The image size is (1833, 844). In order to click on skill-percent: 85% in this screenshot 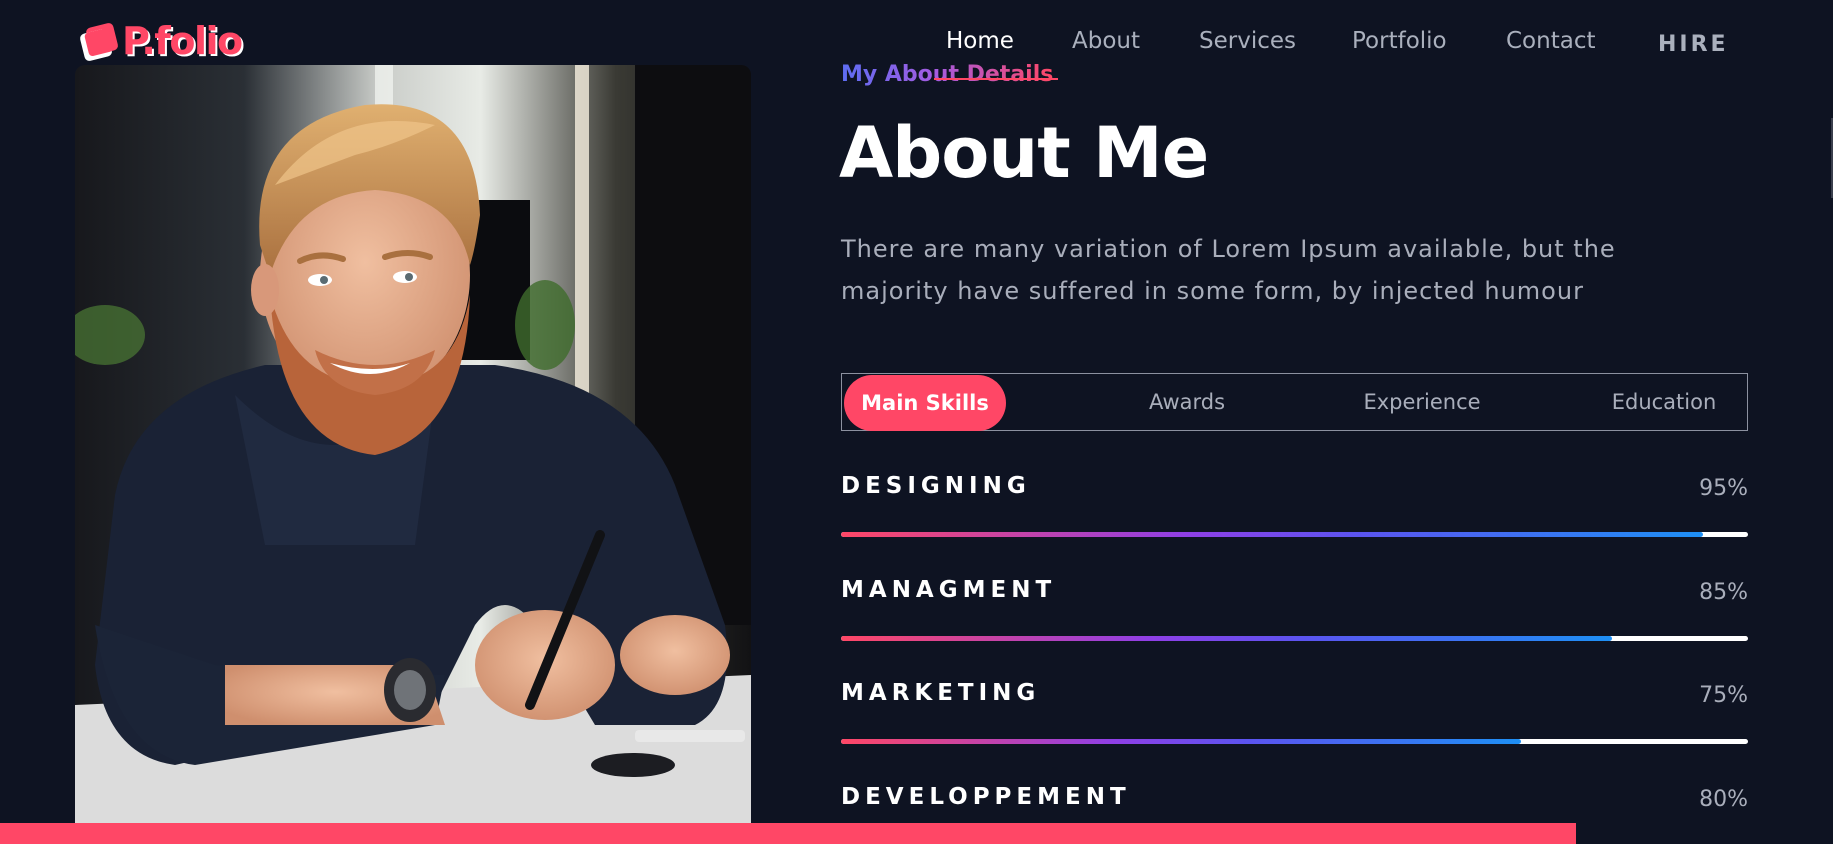, I will do `click(1723, 592)`.